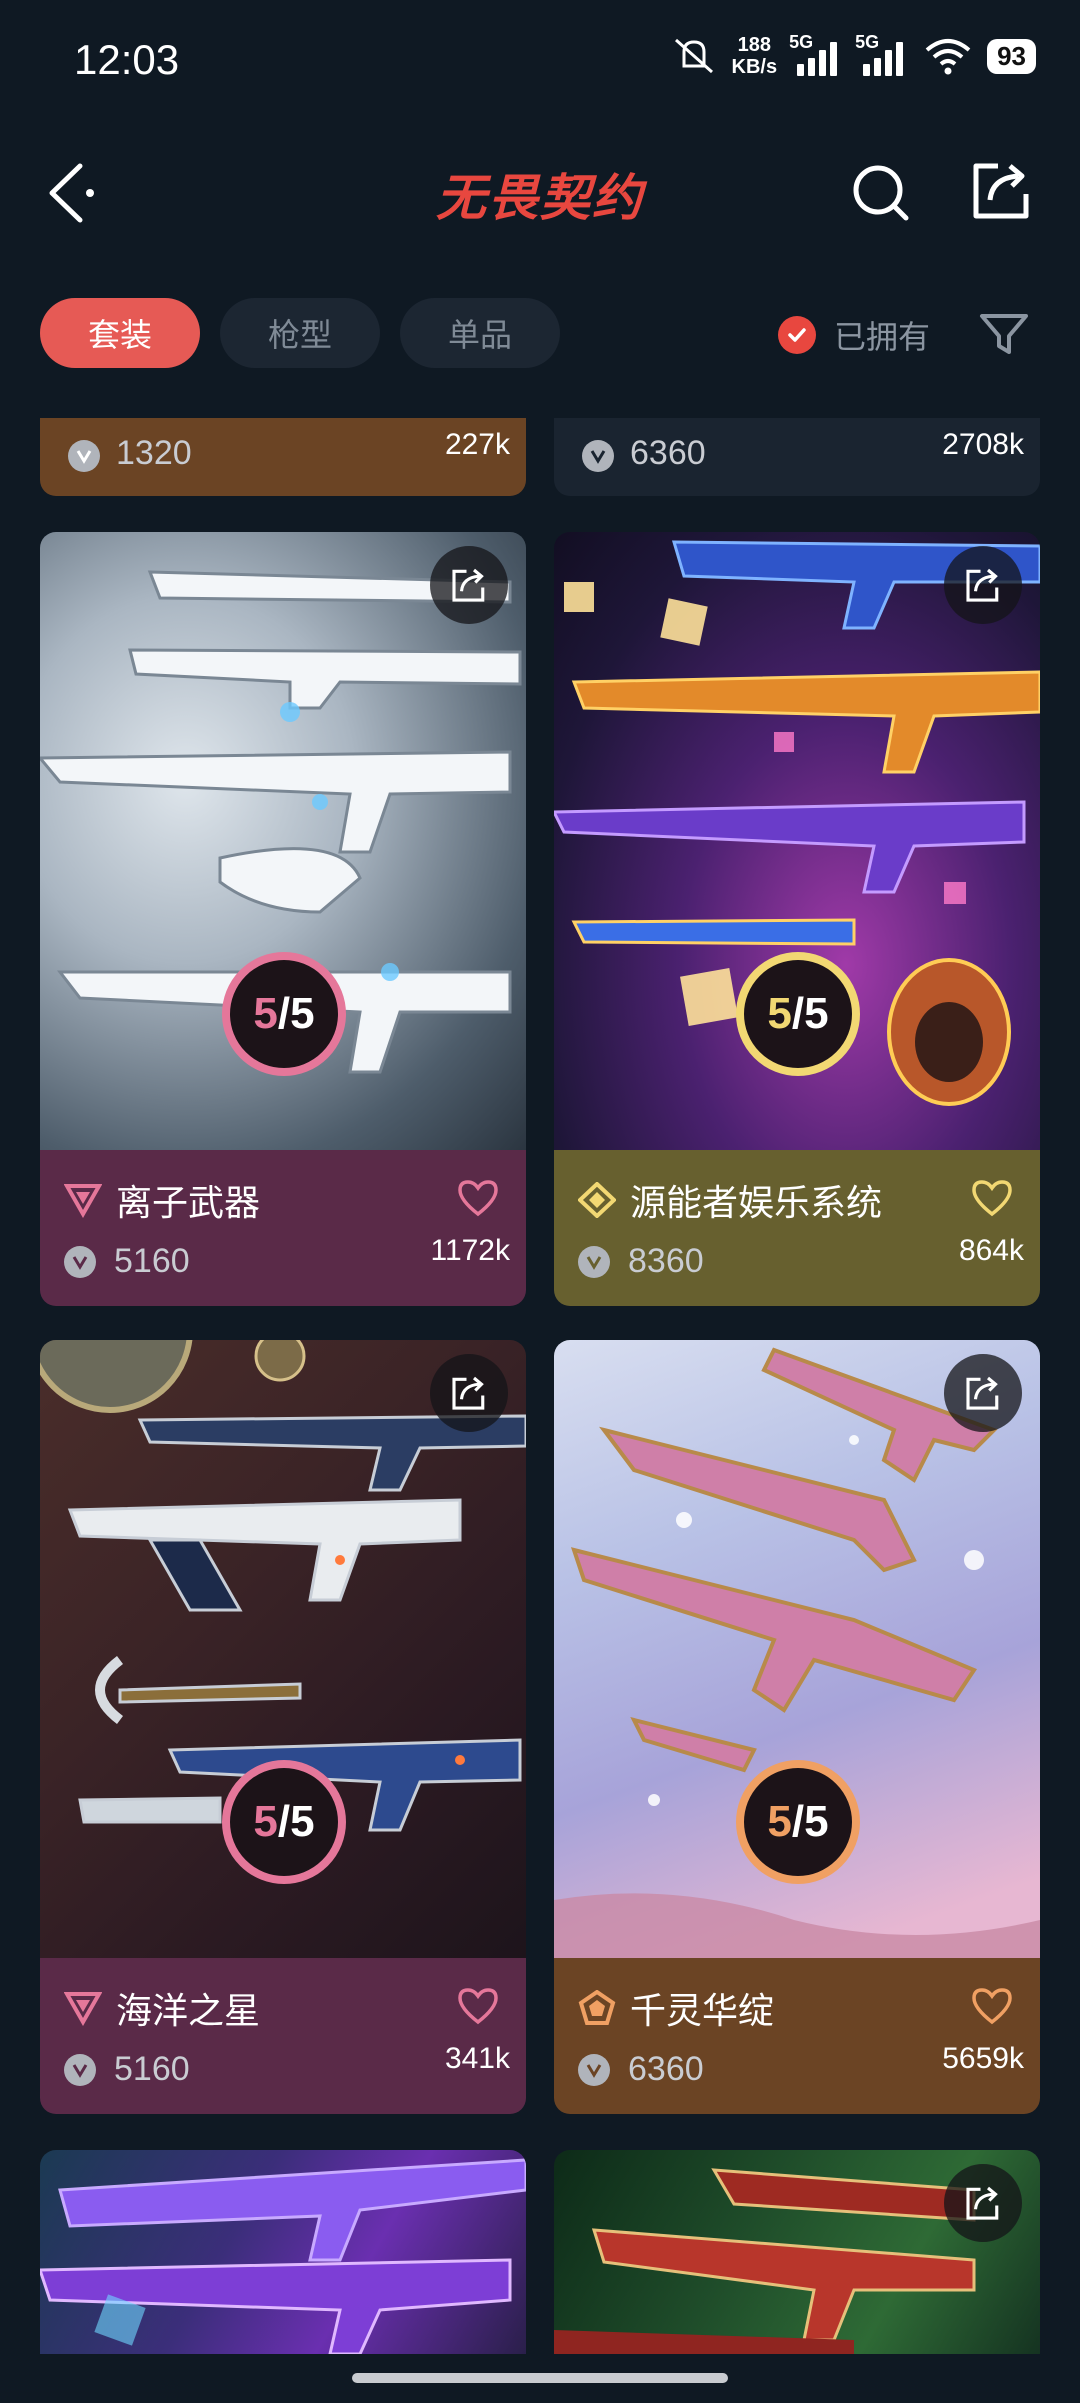 The width and height of the screenshot is (1080, 2403). I want to click on share-icon, so click(1002, 190).